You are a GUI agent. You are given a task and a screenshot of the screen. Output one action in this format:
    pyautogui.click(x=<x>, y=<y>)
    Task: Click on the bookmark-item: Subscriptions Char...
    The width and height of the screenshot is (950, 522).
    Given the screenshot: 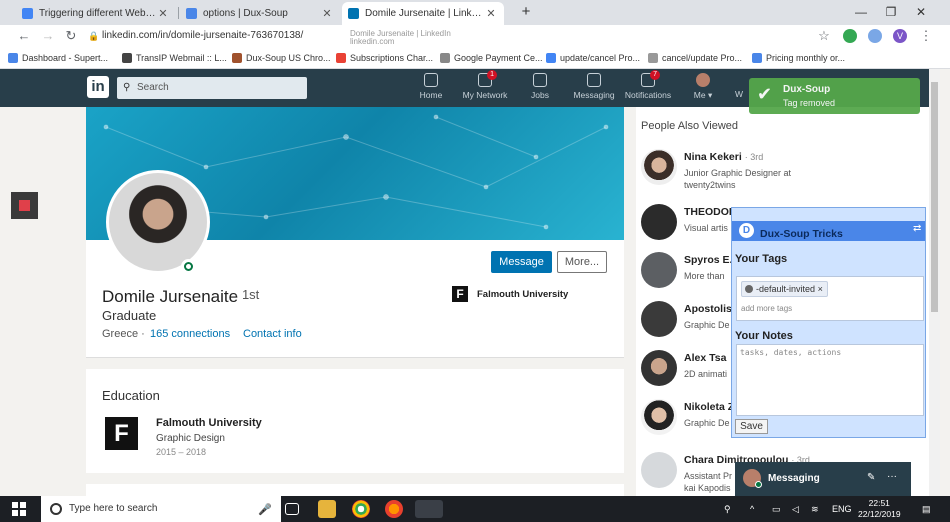 What is the action you would take?
    pyautogui.click(x=384, y=58)
    